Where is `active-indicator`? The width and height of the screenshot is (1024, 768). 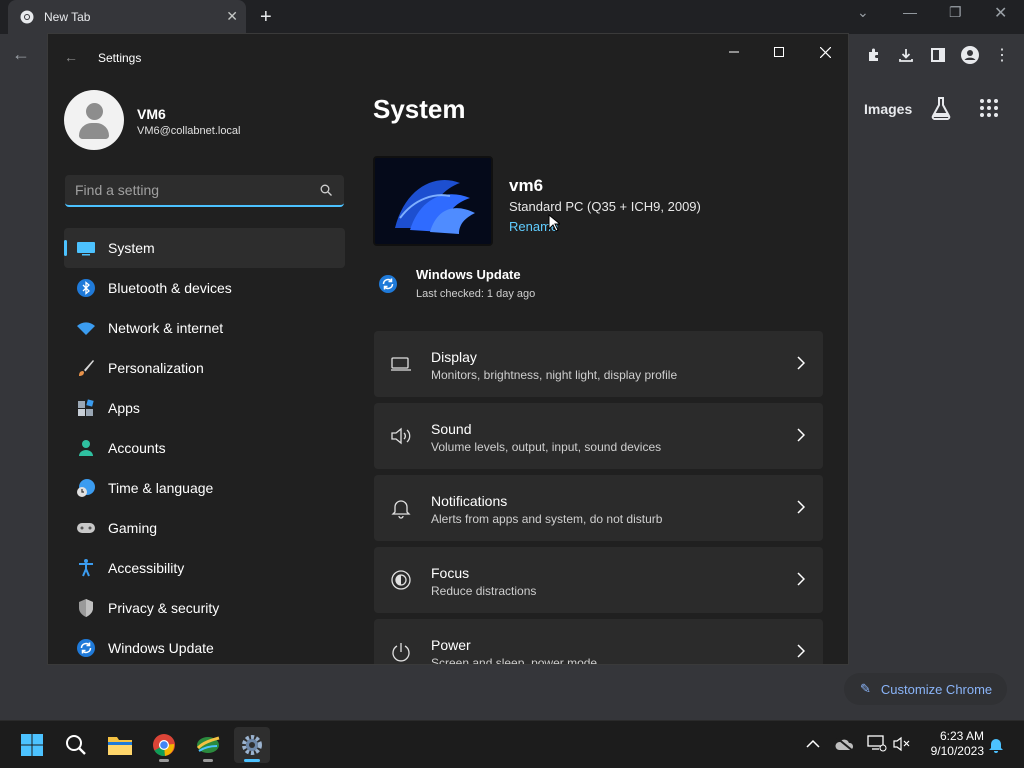
active-indicator is located at coordinates (252, 760).